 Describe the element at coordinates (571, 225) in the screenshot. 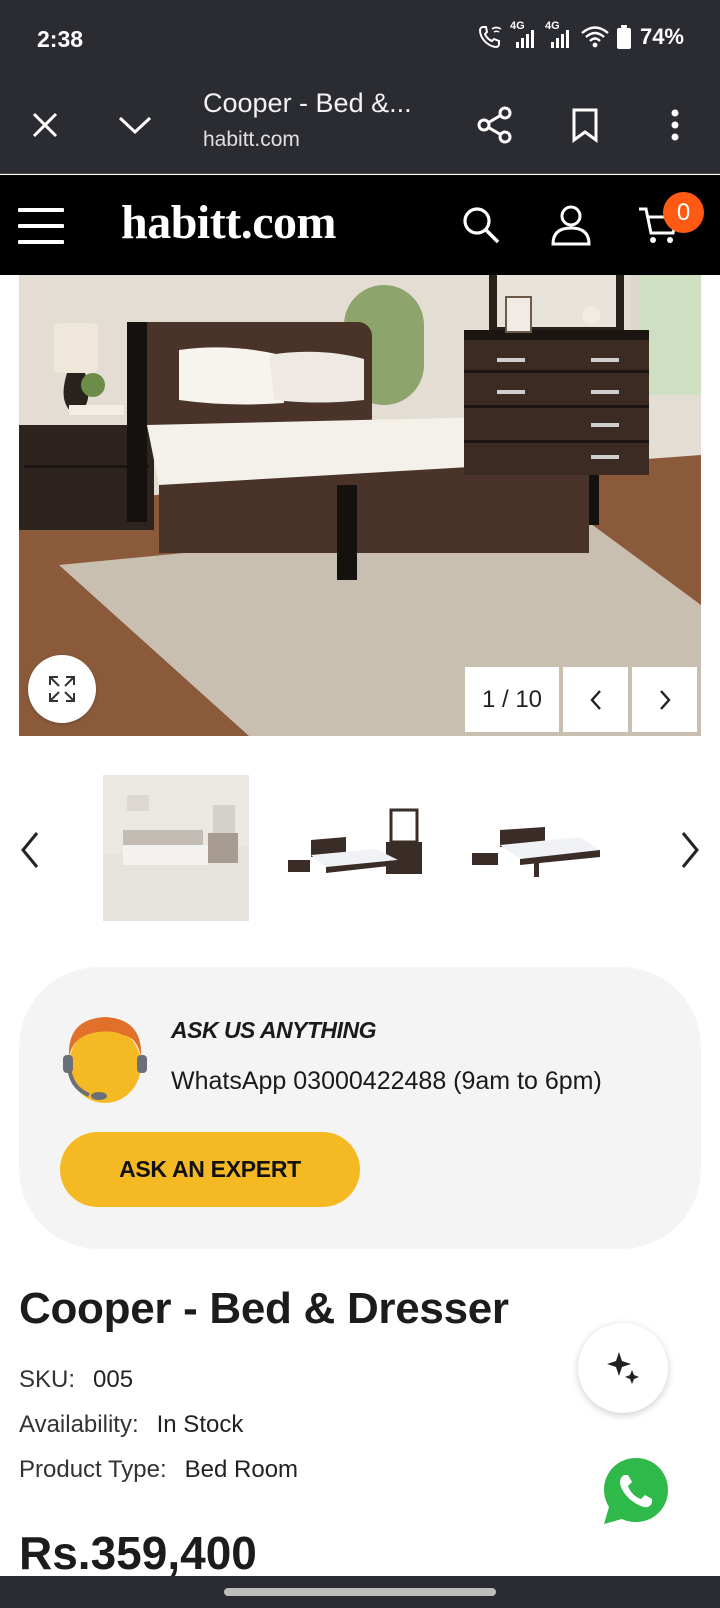

I see `account-icon` at that location.